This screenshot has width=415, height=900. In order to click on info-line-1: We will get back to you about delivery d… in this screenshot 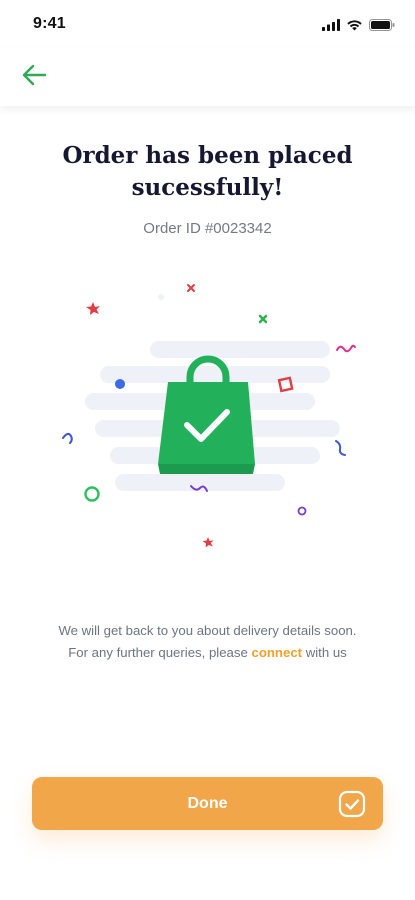, I will do `click(207, 630)`.